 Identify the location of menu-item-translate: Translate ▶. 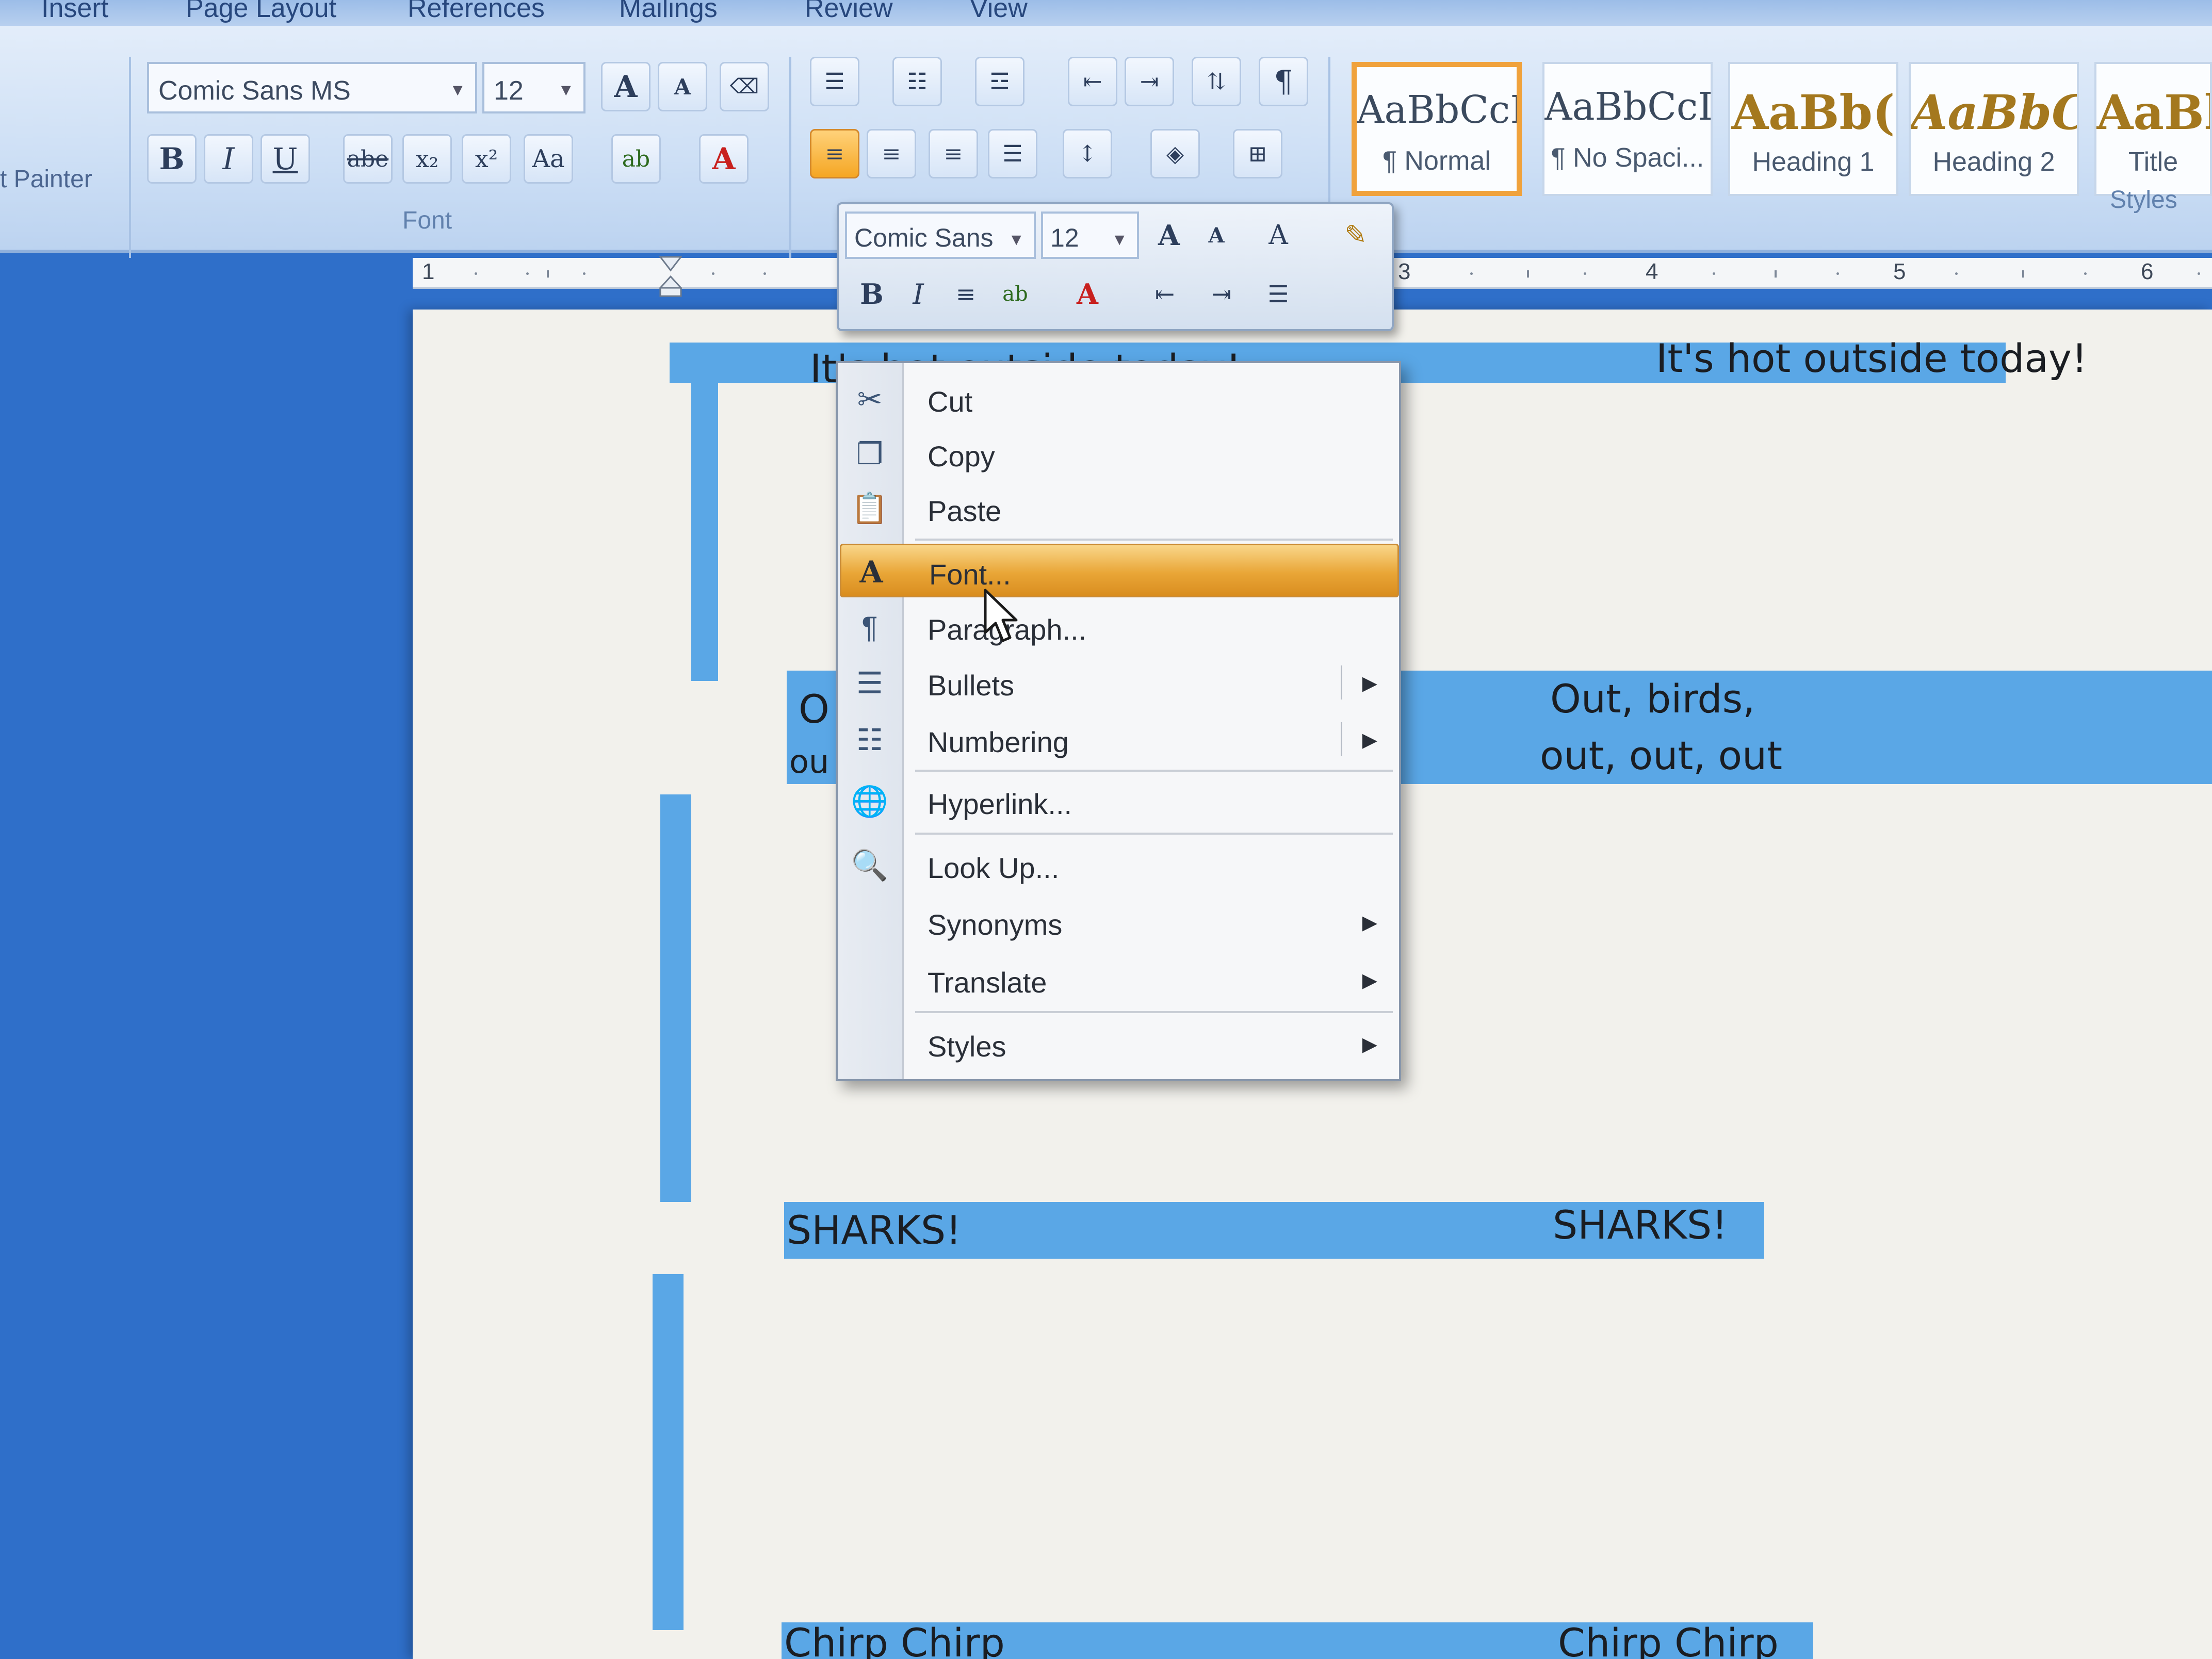
(1119, 980).